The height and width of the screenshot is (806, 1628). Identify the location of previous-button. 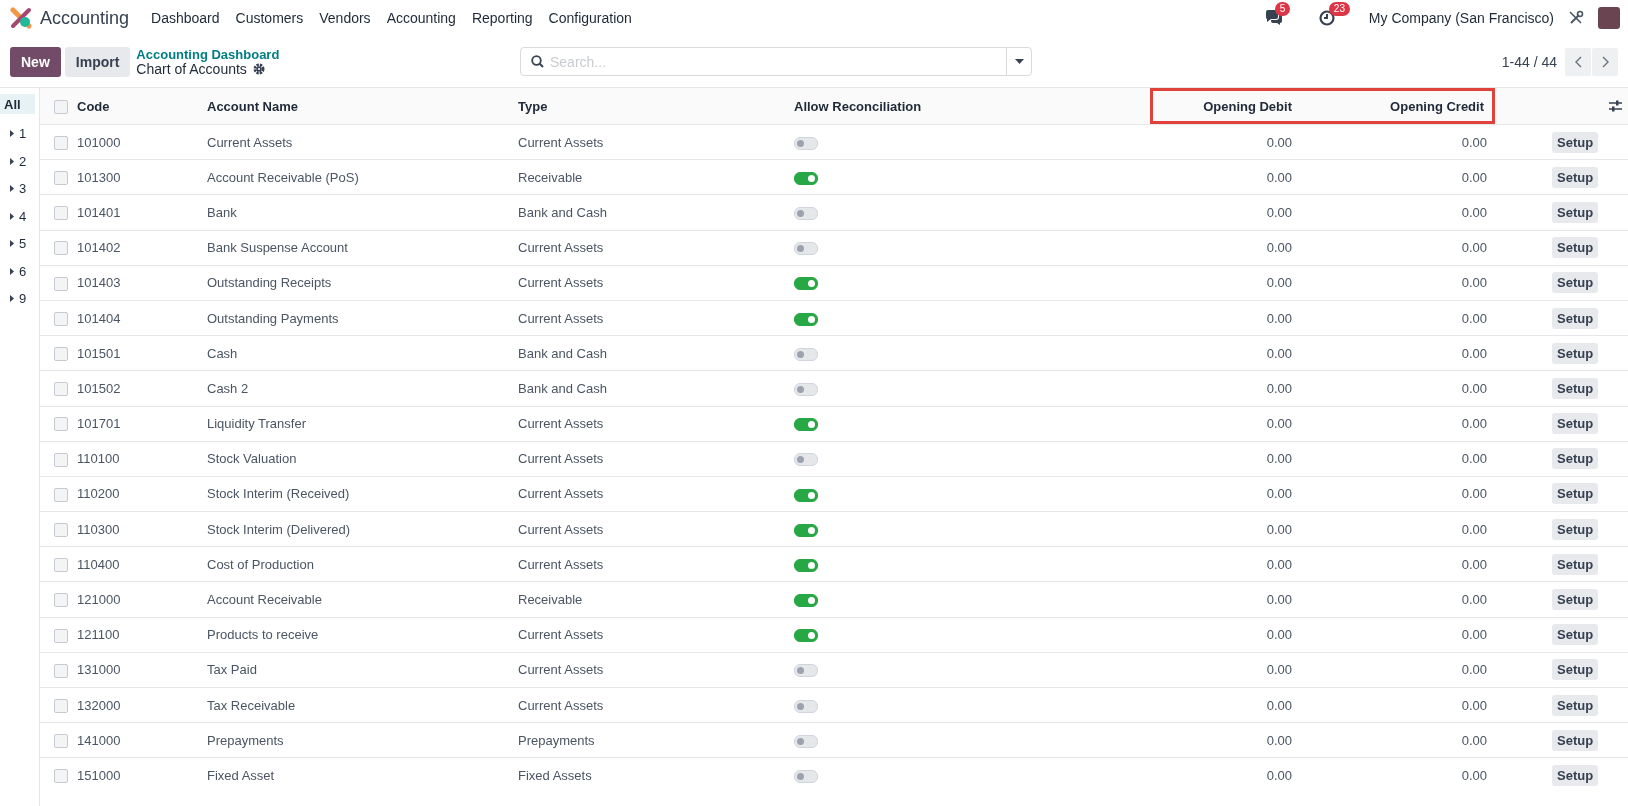
(1578, 61).